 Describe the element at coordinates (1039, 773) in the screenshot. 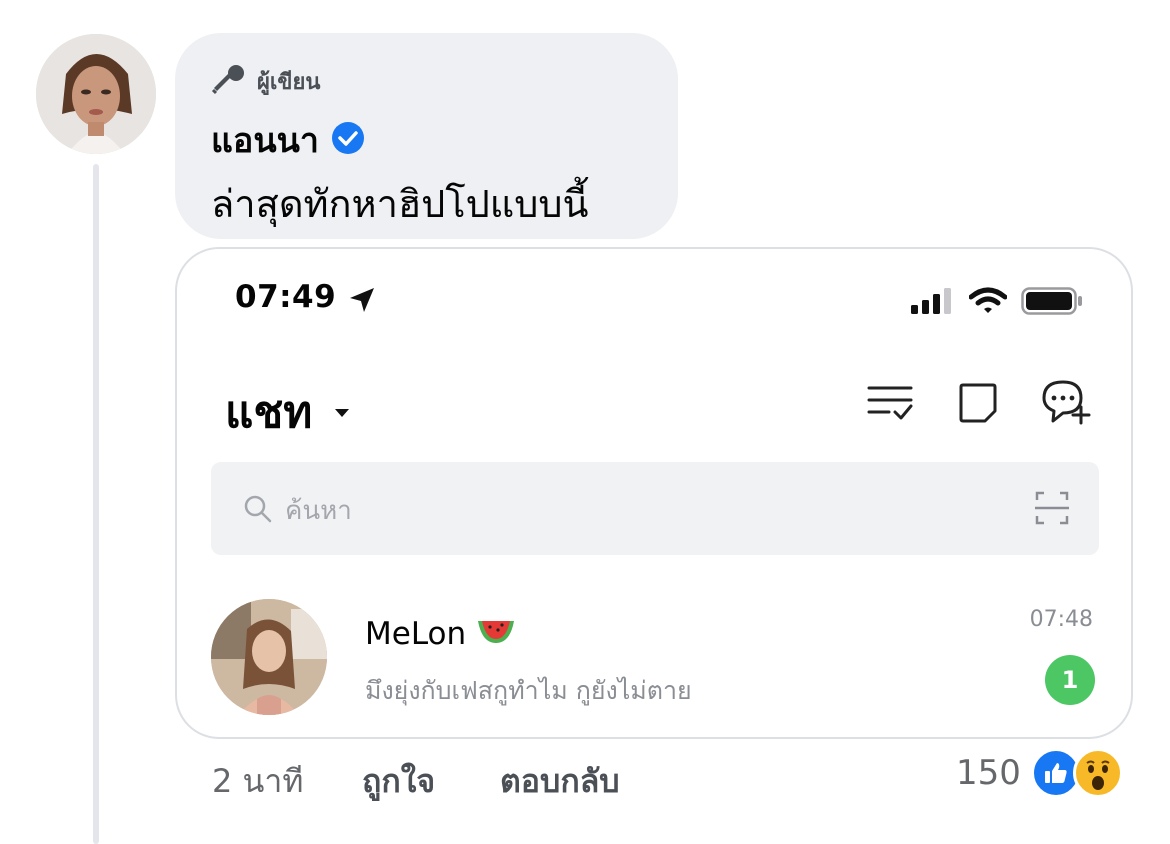

I see `reactions-summary: 150` at that location.